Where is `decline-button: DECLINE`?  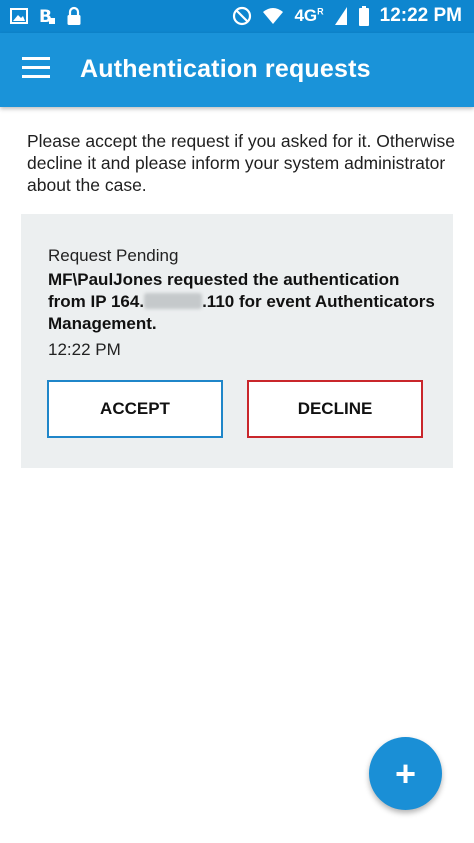 decline-button: DECLINE is located at coordinates (335, 409).